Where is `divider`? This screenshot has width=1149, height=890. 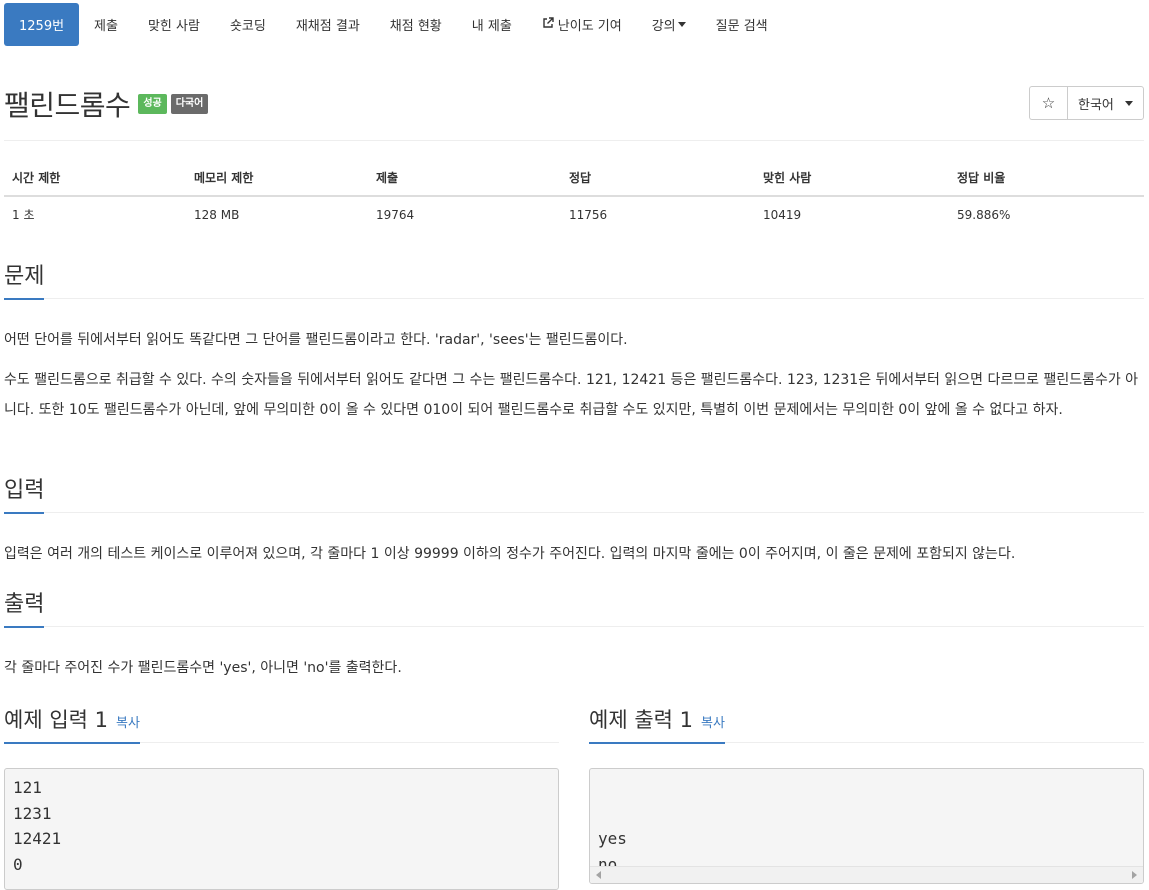
divider is located at coordinates (574, 140).